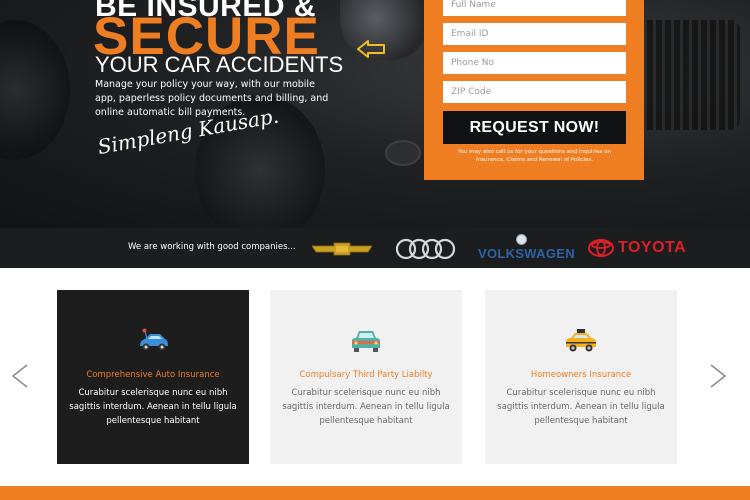 The height and width of the screenshot is (500, 750). I want to click on toyota-logo: TOYOTA, so click(640, 248).